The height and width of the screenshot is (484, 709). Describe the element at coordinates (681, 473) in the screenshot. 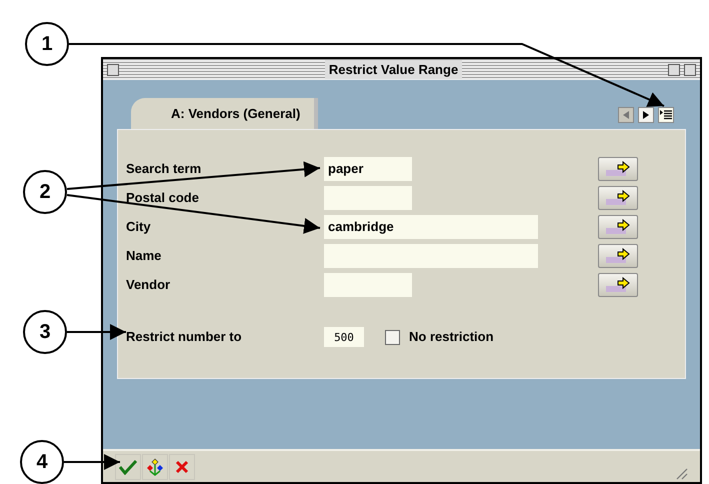

I see `resize-grip-icon` at that location.